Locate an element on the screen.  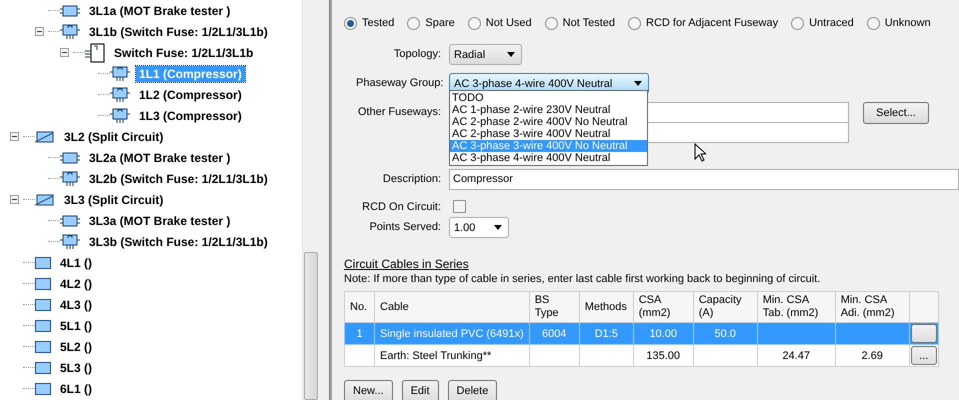
dropdown-option: AC 2-phase 3-wire 400V Neutral is located at coordinates (548, 134).